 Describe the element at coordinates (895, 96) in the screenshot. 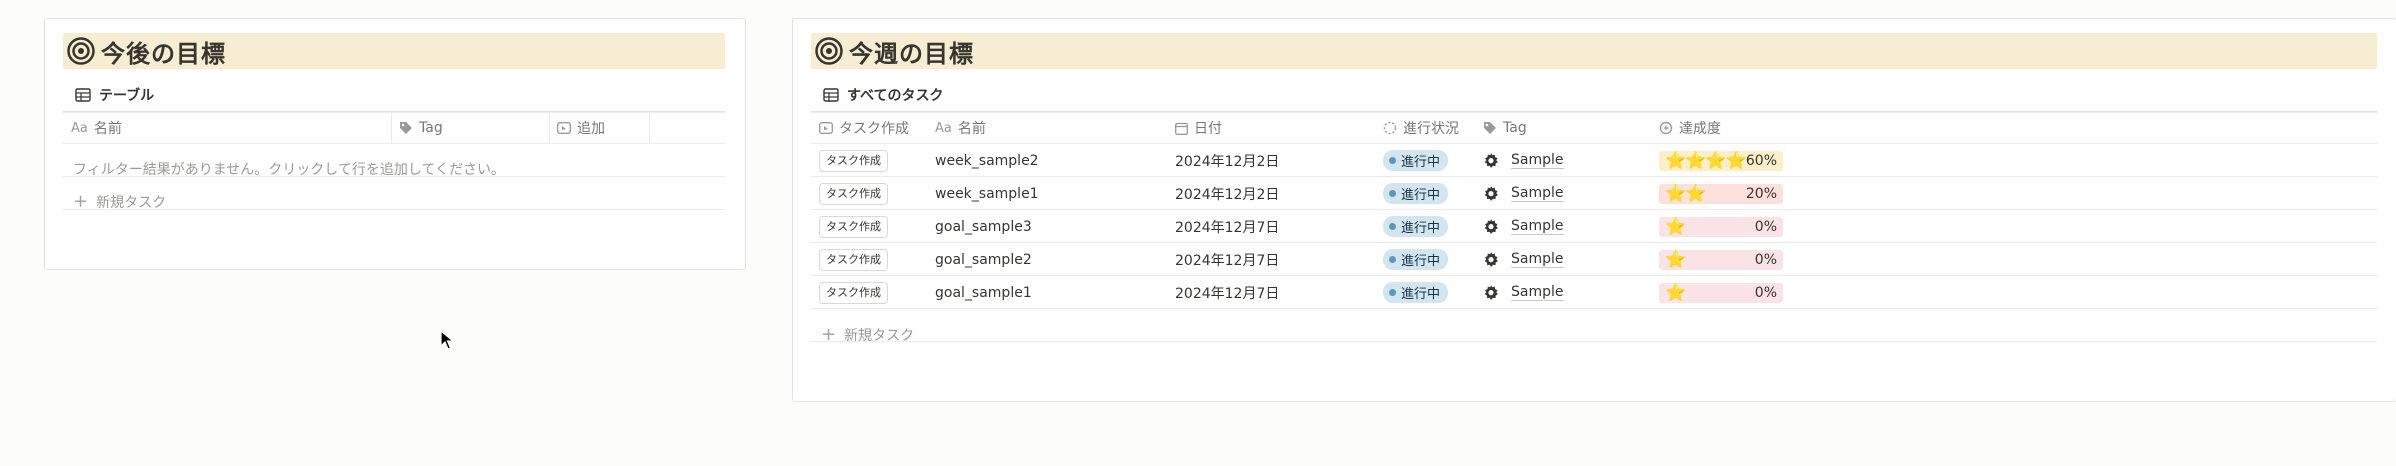

I see `view-tab-label: すべてのタスク` at that location.